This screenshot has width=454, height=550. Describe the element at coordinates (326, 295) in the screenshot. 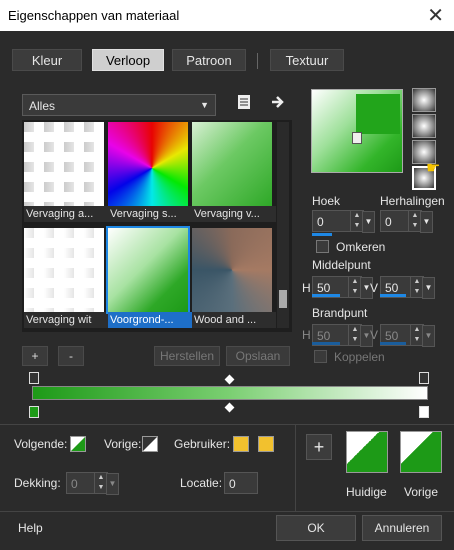

I see `midpoint-h-bar` at that location.